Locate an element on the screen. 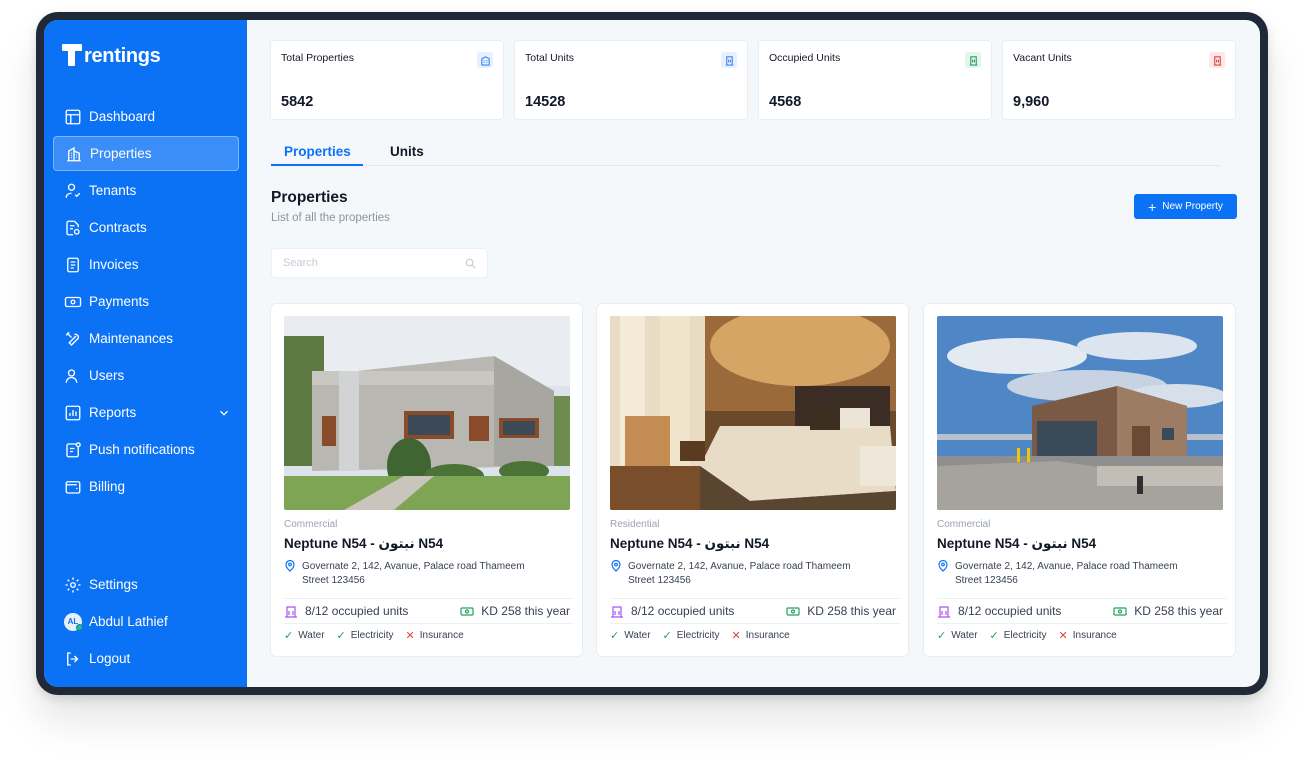 Image resolution: width=1304 pixels, height=770 pixels. brand-logo: rentings is located at coordinates (111, 55).